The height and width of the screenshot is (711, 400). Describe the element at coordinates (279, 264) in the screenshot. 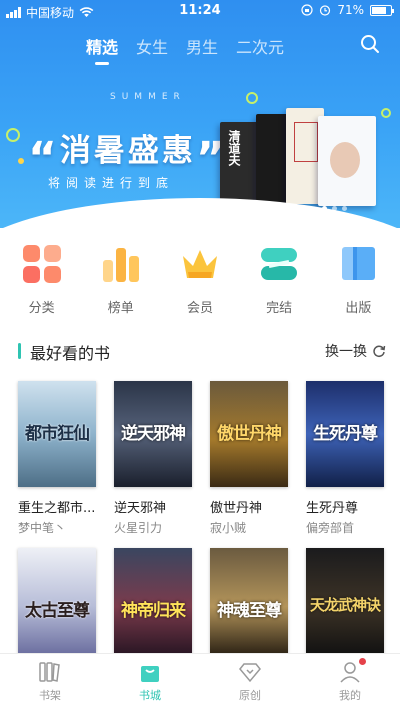

I see `layers-icon` at that location.